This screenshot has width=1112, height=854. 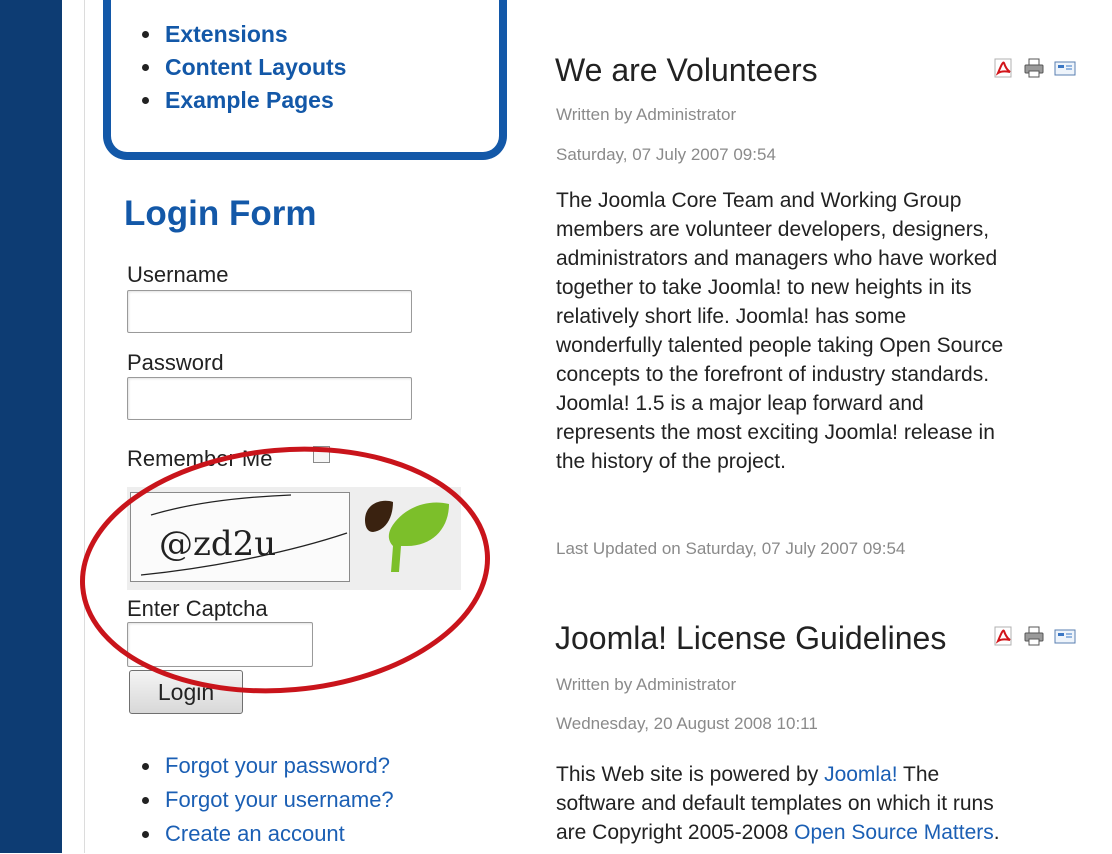 What do you see at coordinates (750, 638) in the screenshot?
I see `article-title: Joomla! License Guidelines` at bounding box center [750, 638].